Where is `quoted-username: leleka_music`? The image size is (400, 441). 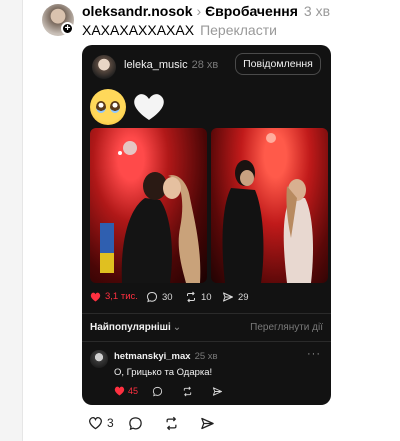
quoted-username: leleka_music is located at coordinates (156, 65).